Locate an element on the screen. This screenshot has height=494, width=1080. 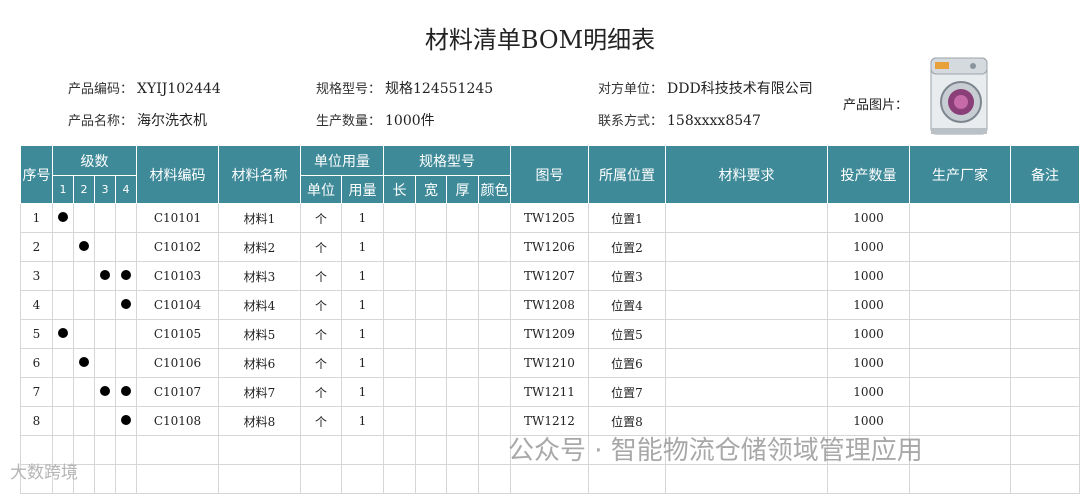
cell-seq: 3 is located at coordinates (36, 276).